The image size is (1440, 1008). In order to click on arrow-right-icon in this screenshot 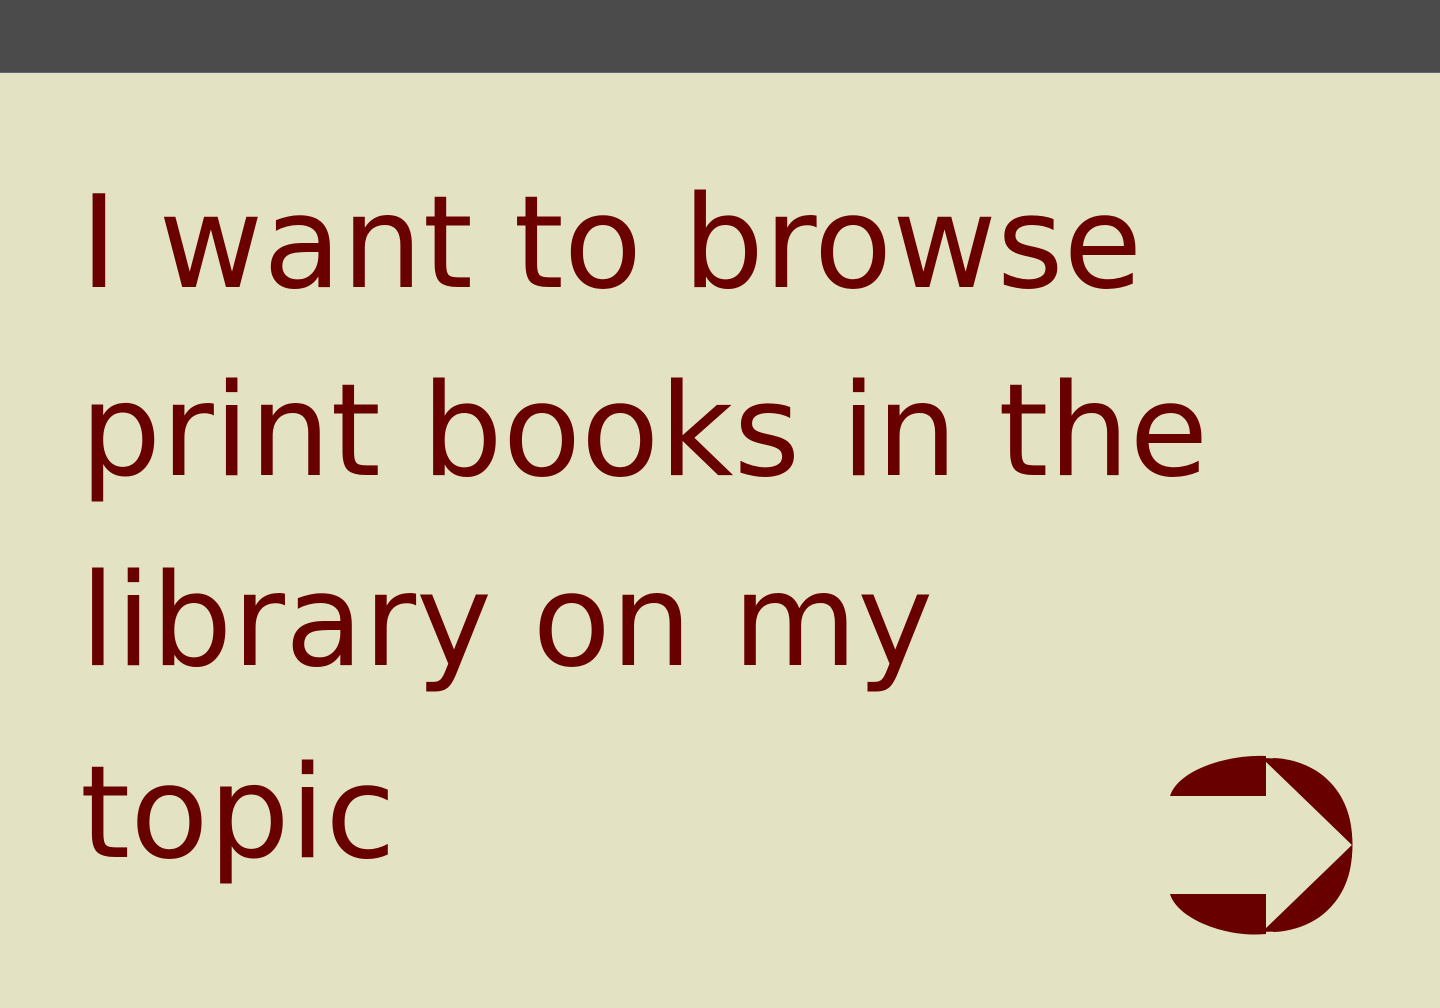, I will do `click(1260, 845)`.